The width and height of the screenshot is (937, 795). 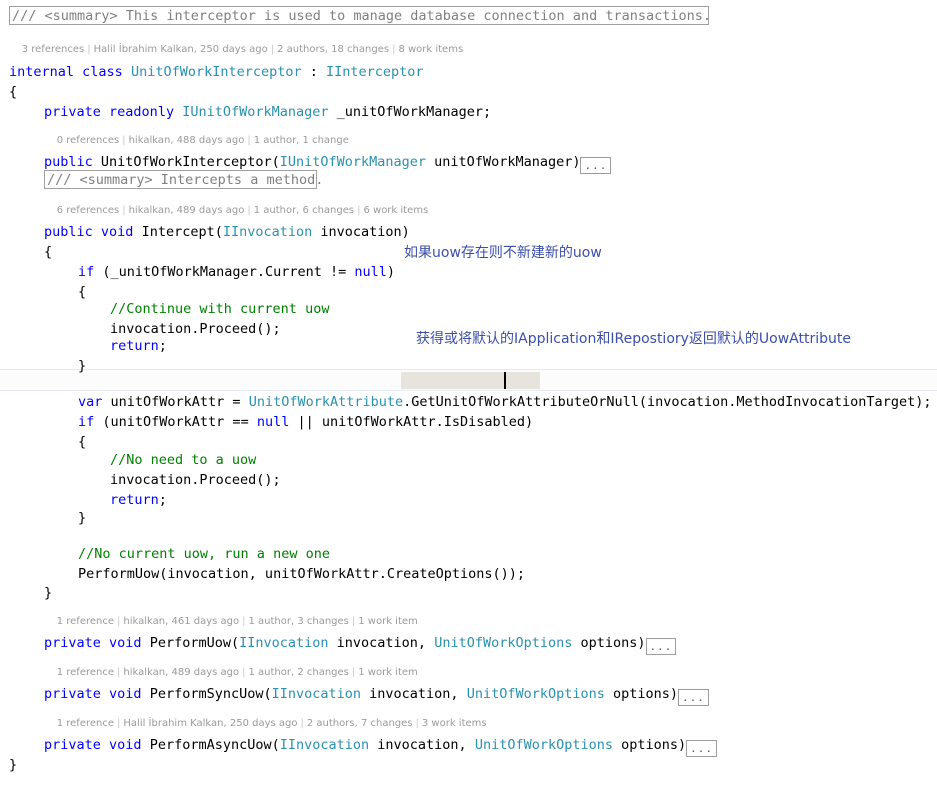 I want to click on code-line-return-2: return;, so click(x=468, y=489).